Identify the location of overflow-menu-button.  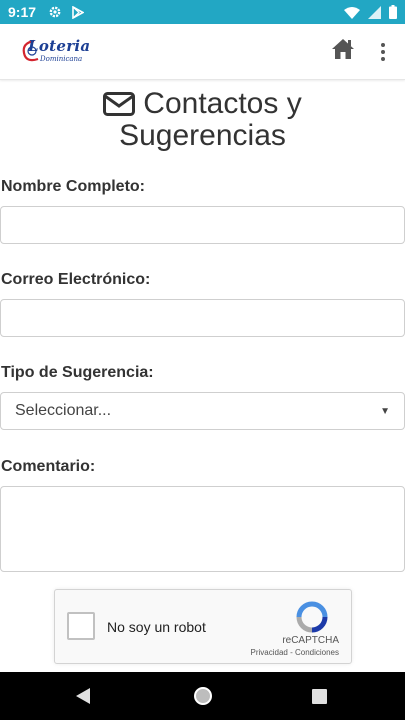
(383, 52).